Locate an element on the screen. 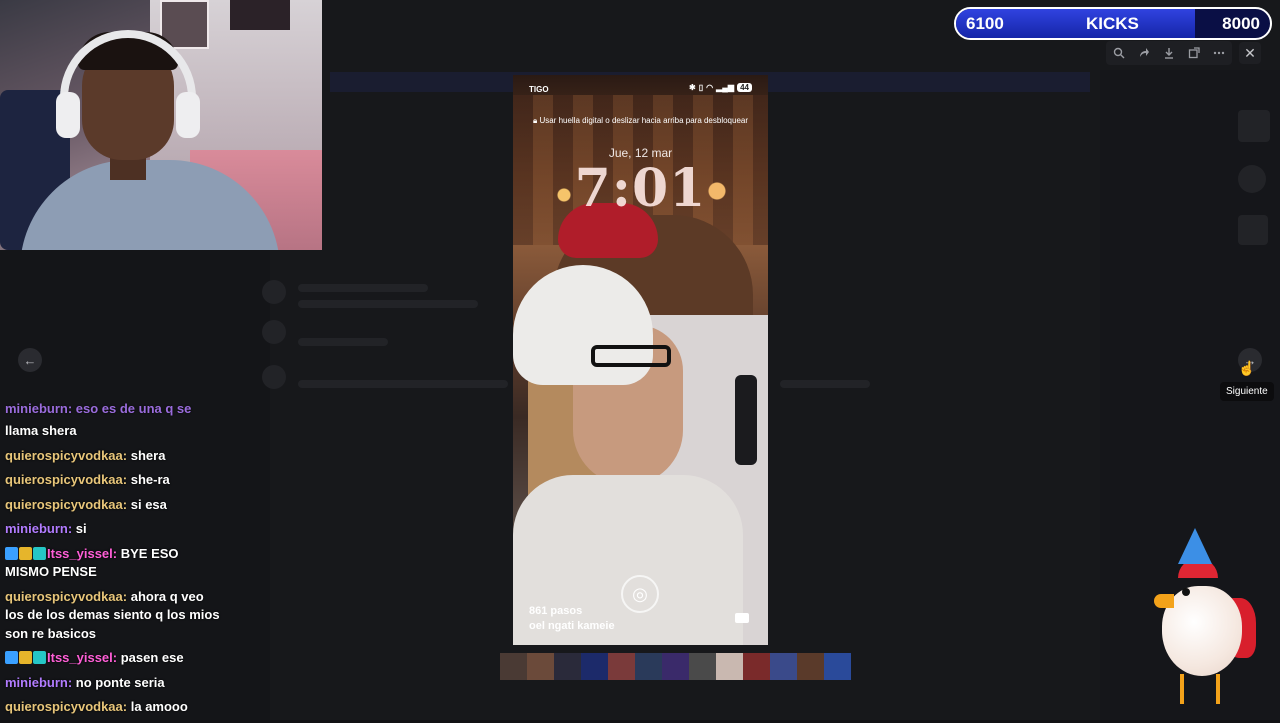 The width and height of the screenshot is (1280, 723). chicken-legs is located at coordinates (1200, 689).